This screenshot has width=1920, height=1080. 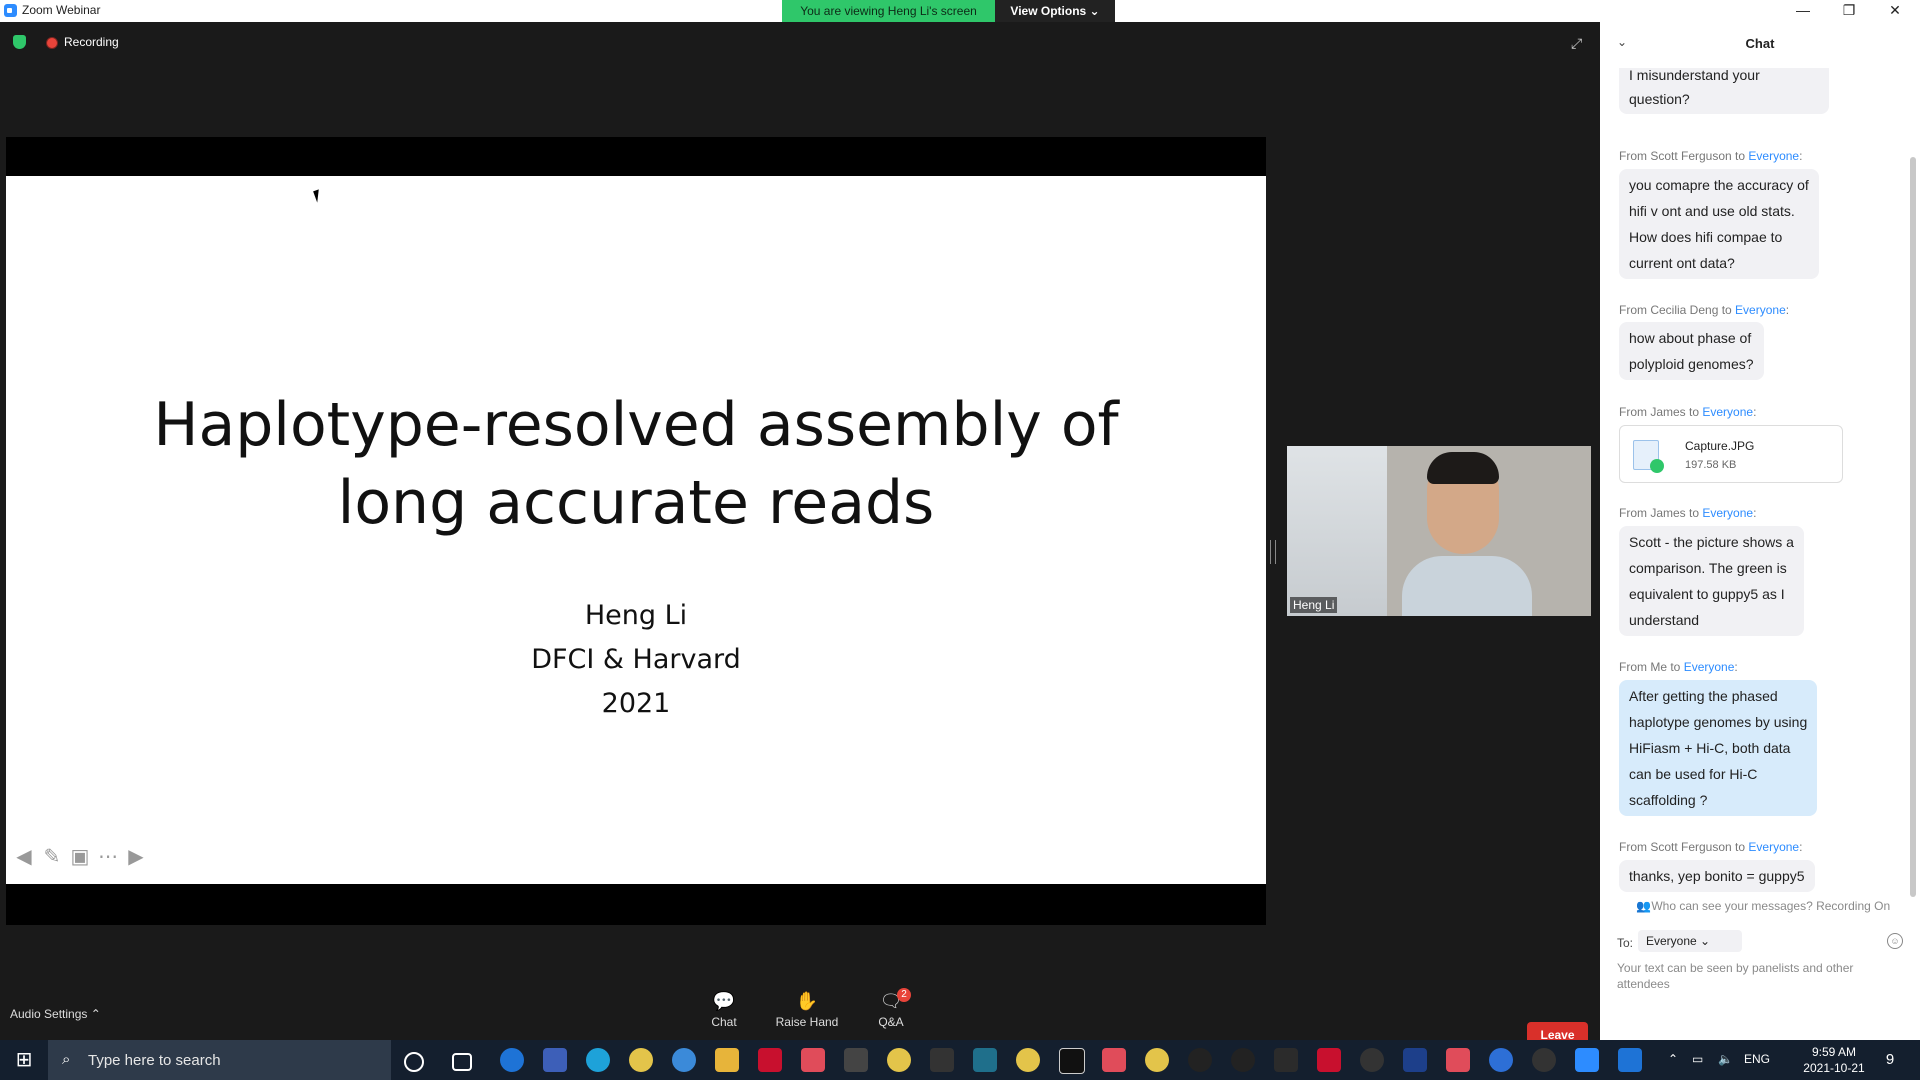 What do you see at coordinates (1314, 605) in the screenshot?
I see `speaker-name-label: Heng Li` at bounding box center [1314, 605].